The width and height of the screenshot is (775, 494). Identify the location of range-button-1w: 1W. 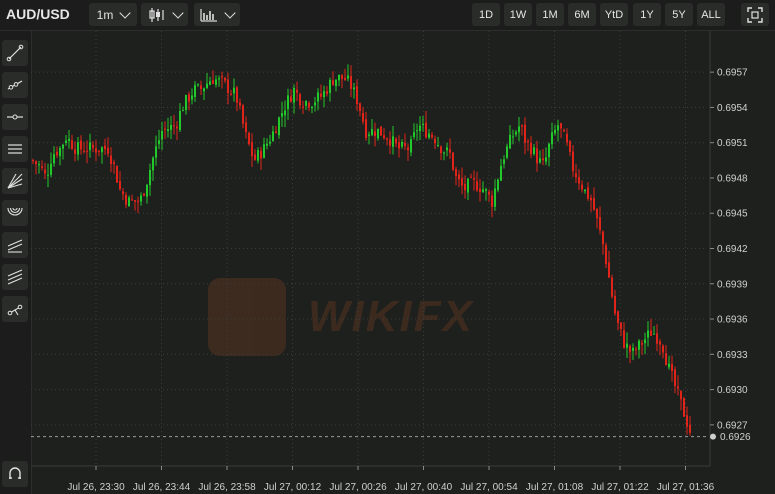
(518, 14).